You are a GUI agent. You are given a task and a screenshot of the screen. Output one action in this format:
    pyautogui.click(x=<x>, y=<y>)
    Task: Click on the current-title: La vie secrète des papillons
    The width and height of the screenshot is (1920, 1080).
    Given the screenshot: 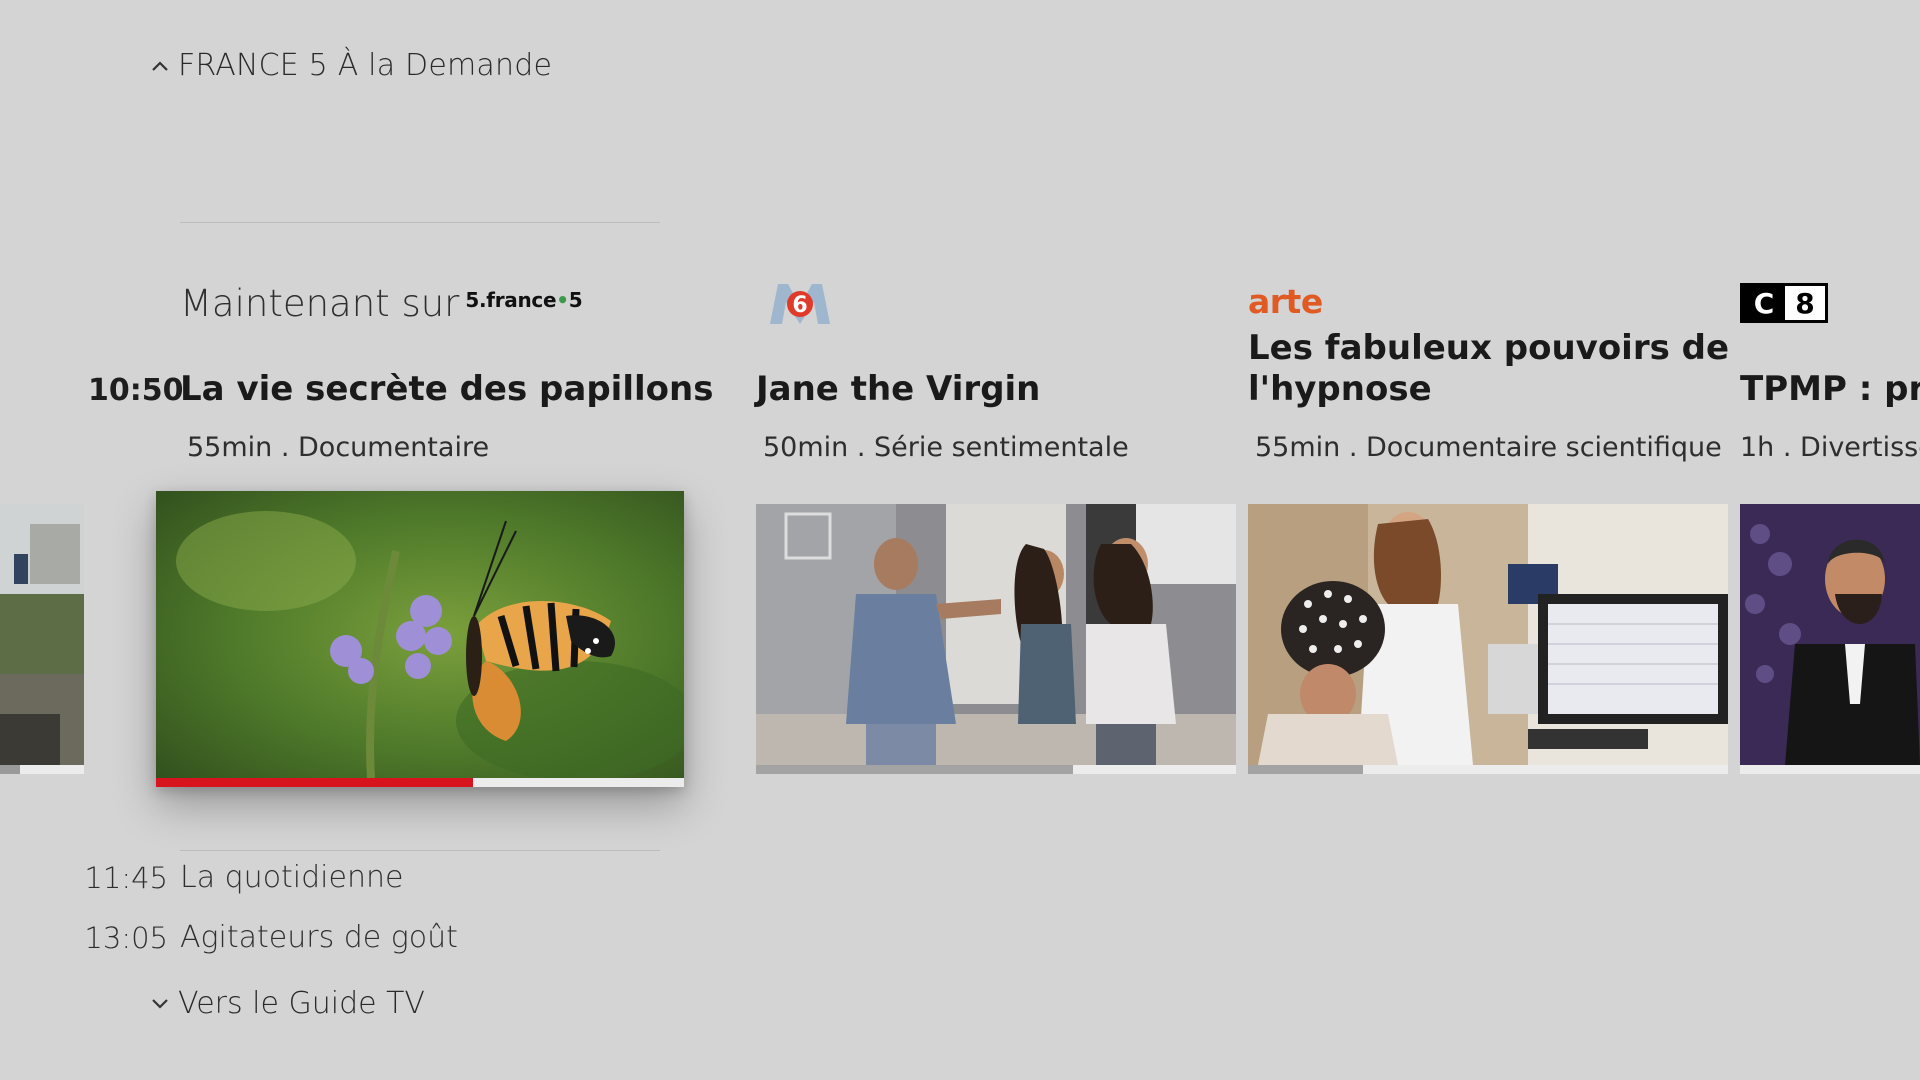 What is the action you would take?
    pyautogui.click(x=447, y=389)
    